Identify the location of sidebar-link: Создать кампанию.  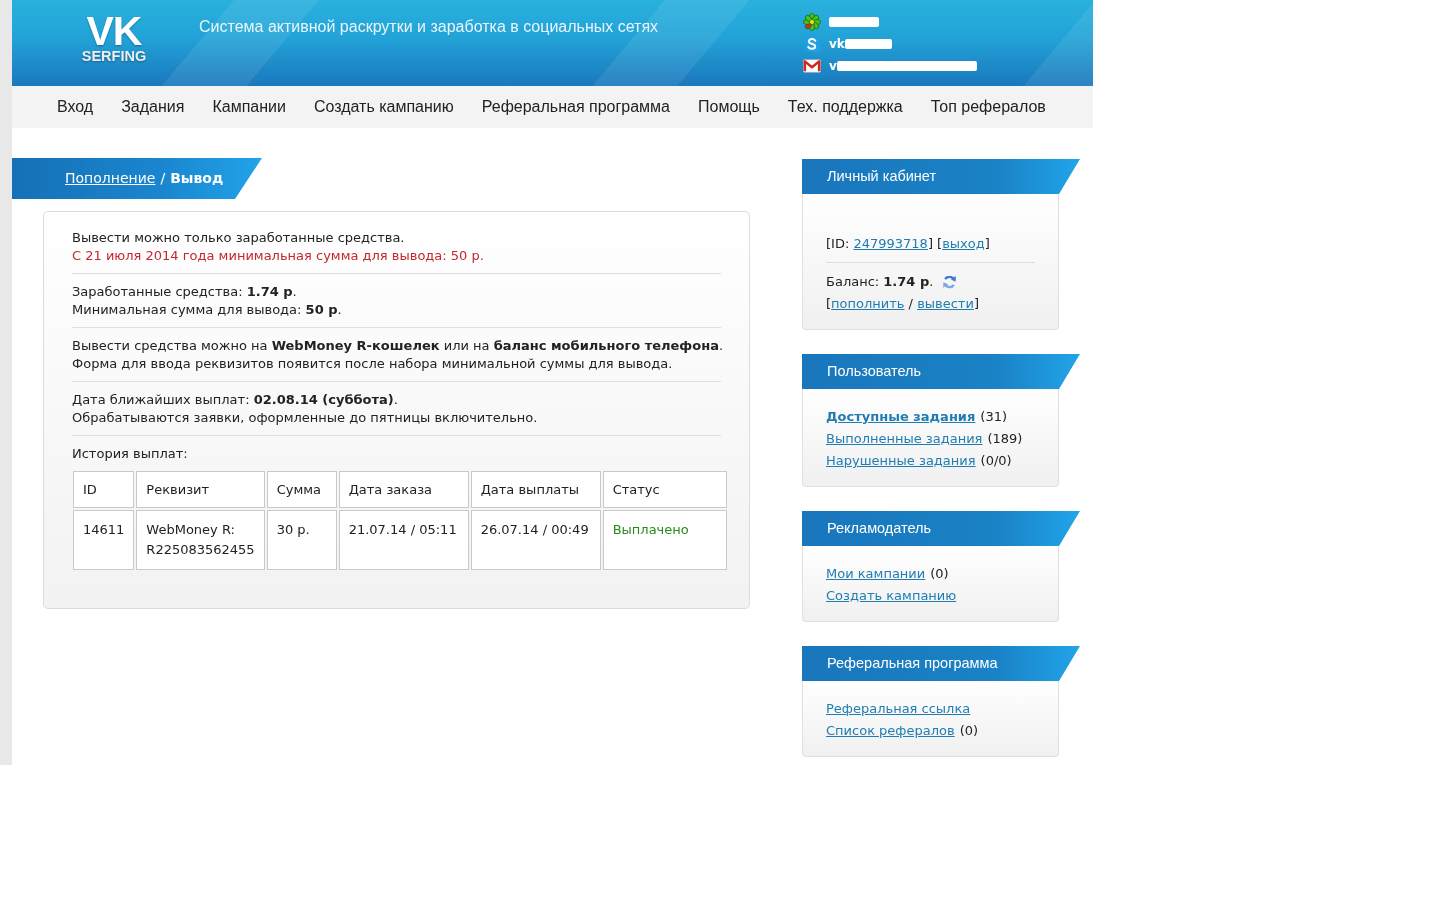
(891, 596).